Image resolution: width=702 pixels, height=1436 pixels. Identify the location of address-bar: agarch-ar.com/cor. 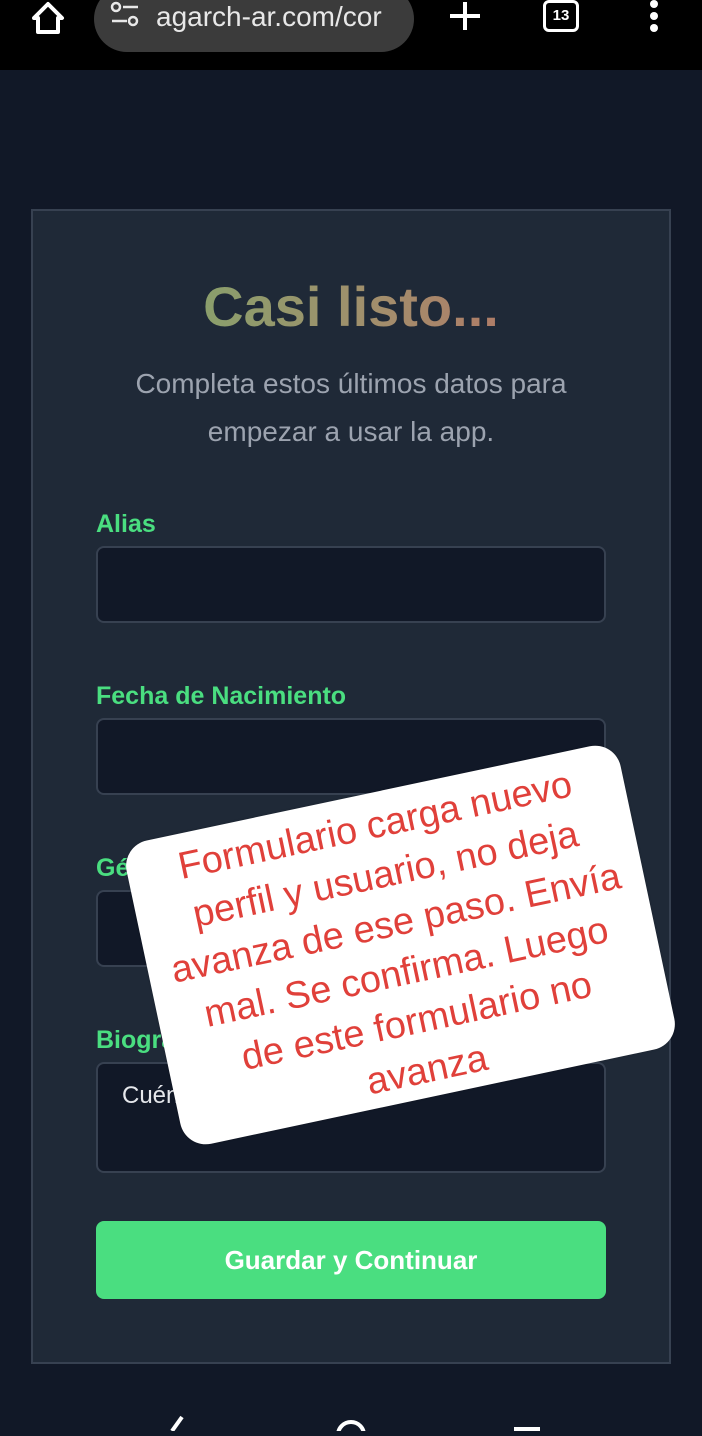
(254, 26).